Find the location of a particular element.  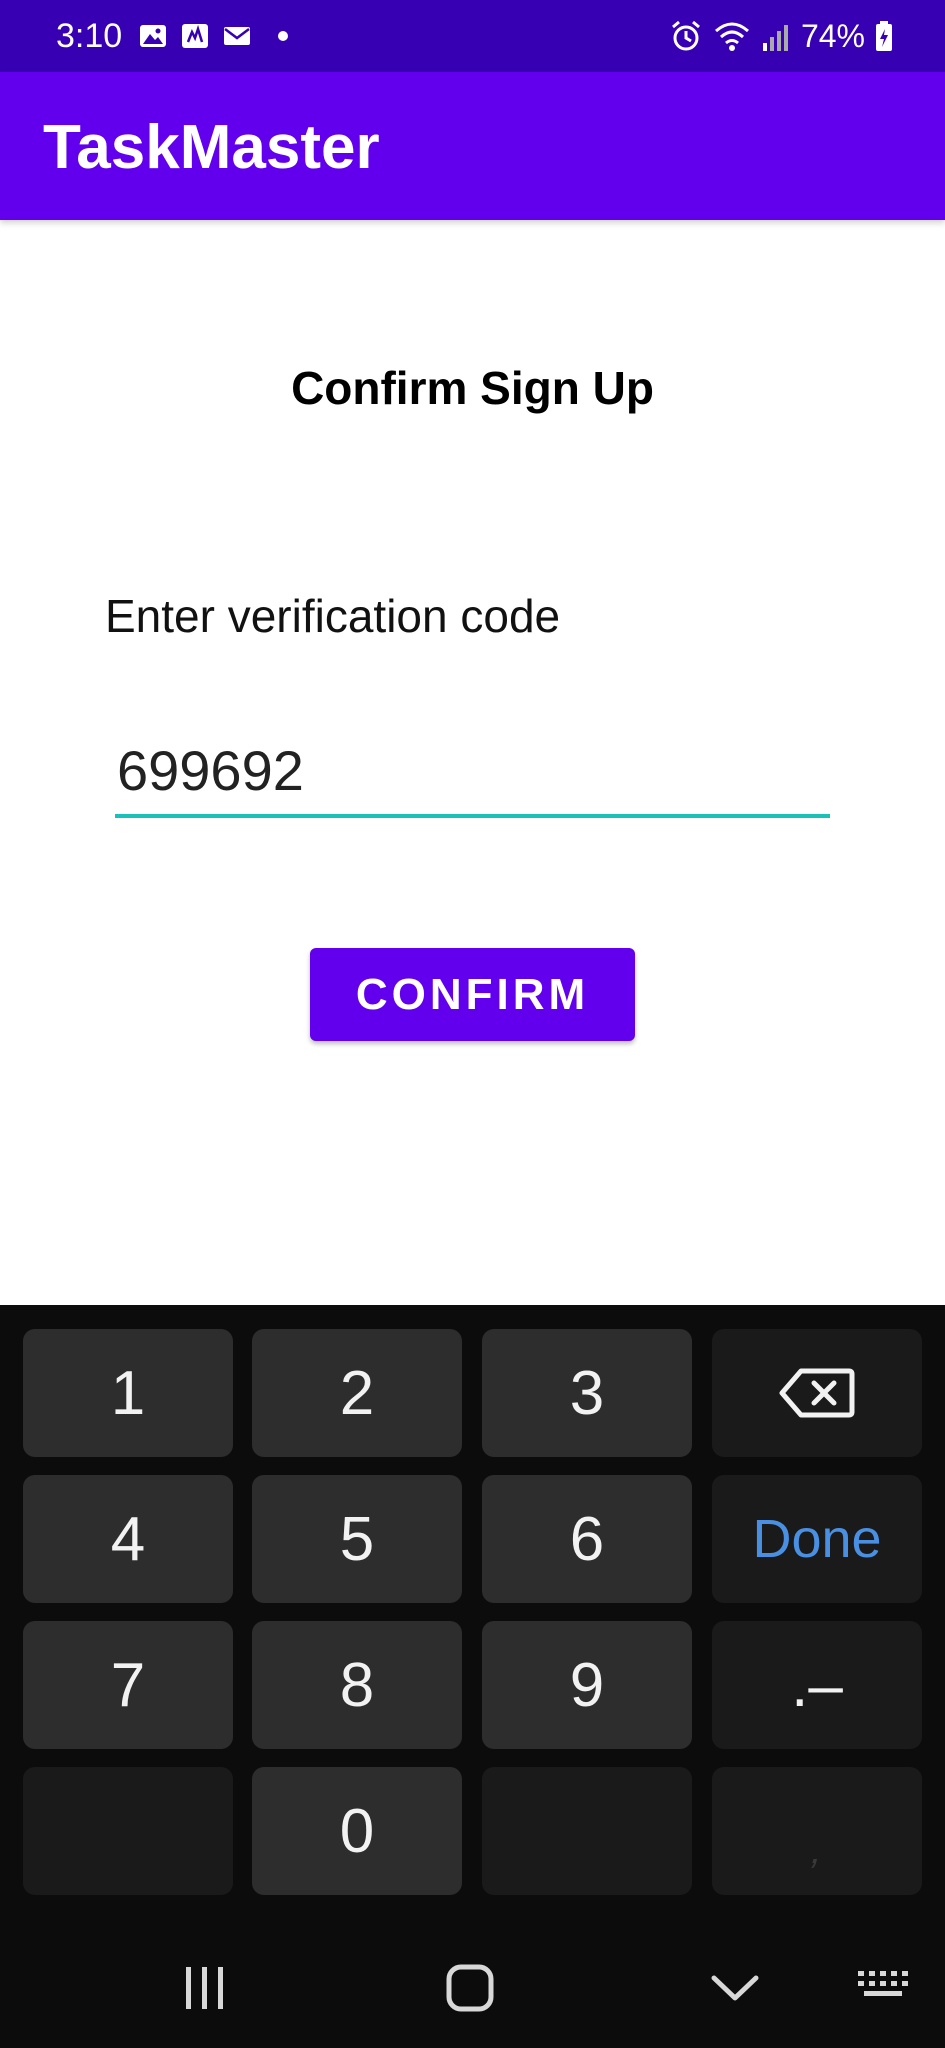

back-chevron-icon is located at coordinates (735, 1988).